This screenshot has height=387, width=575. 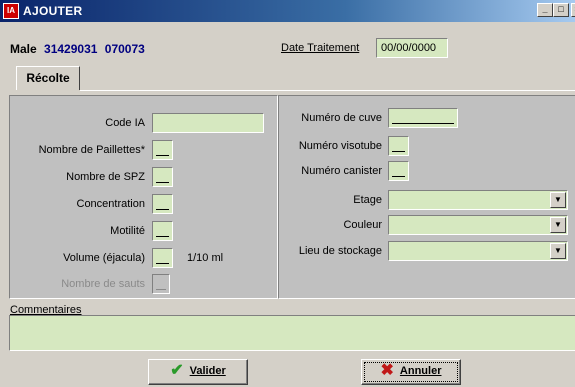 What do you see at coordinates (287, 11) in the screenshot?
I see `title-bar: IA AJOUTER _ □ ×` at bounding box center [287, 11].